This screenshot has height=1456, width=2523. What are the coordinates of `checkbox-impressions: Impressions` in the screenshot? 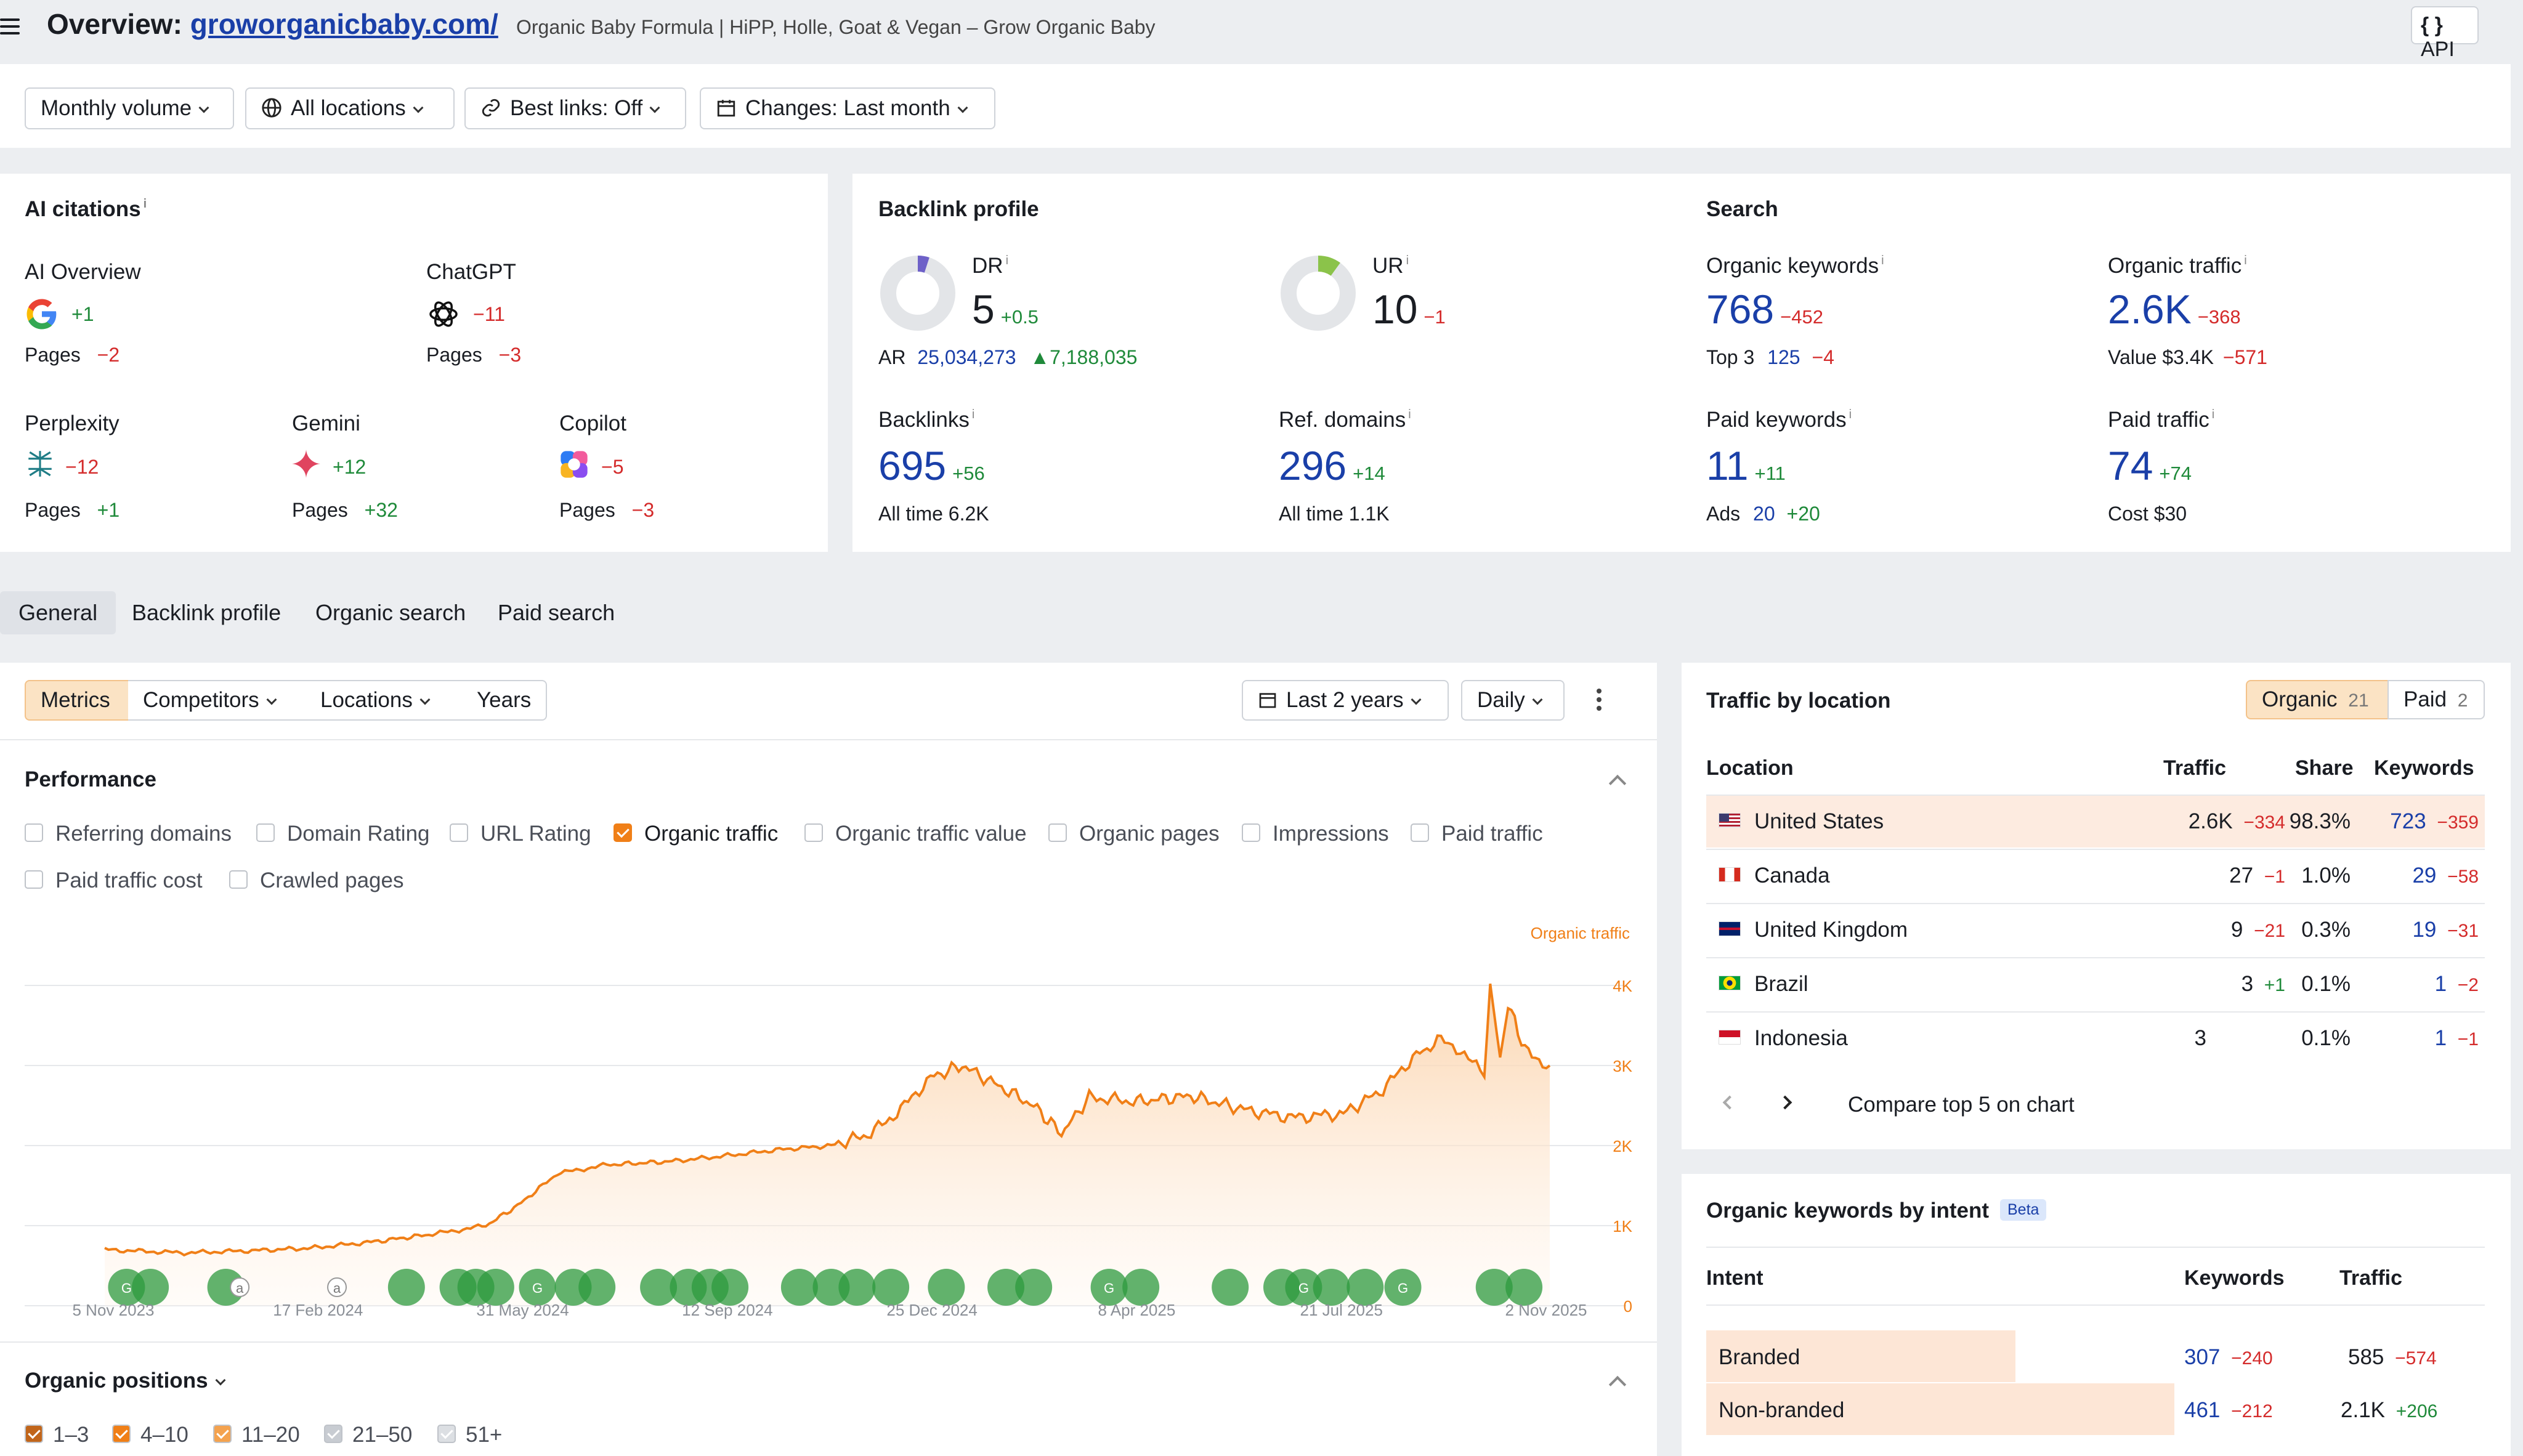 It's located at (1316, 834).